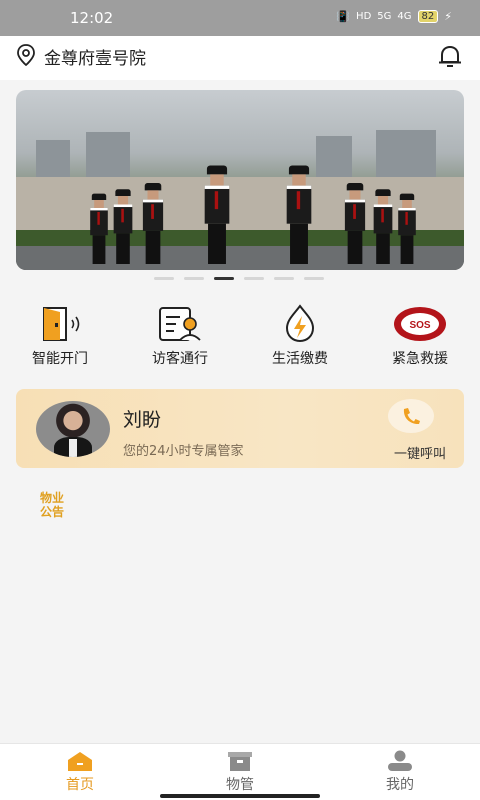 The height and width of the screenshot is (800, 480). Describe the element at coordinates (80, 761) in the screenshot. I see `home-icon` at that location.